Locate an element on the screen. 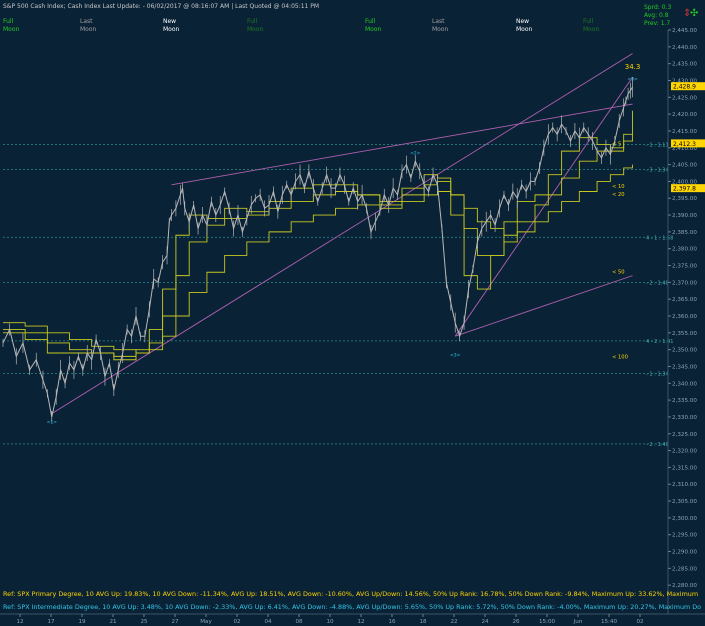 Image resolution: width=705 pixels, height=626 pixels. x-tick-label: Jun is located at coordinates (578, 622).